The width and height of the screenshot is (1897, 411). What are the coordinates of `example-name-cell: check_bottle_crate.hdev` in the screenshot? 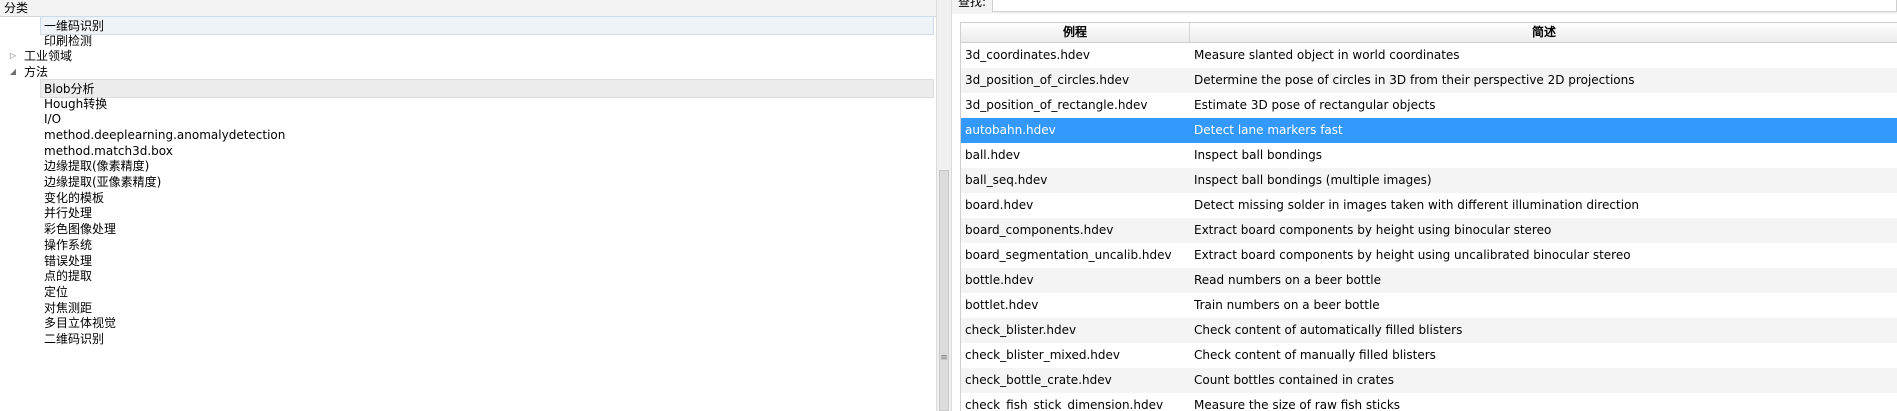 It's located at (1038, 380).